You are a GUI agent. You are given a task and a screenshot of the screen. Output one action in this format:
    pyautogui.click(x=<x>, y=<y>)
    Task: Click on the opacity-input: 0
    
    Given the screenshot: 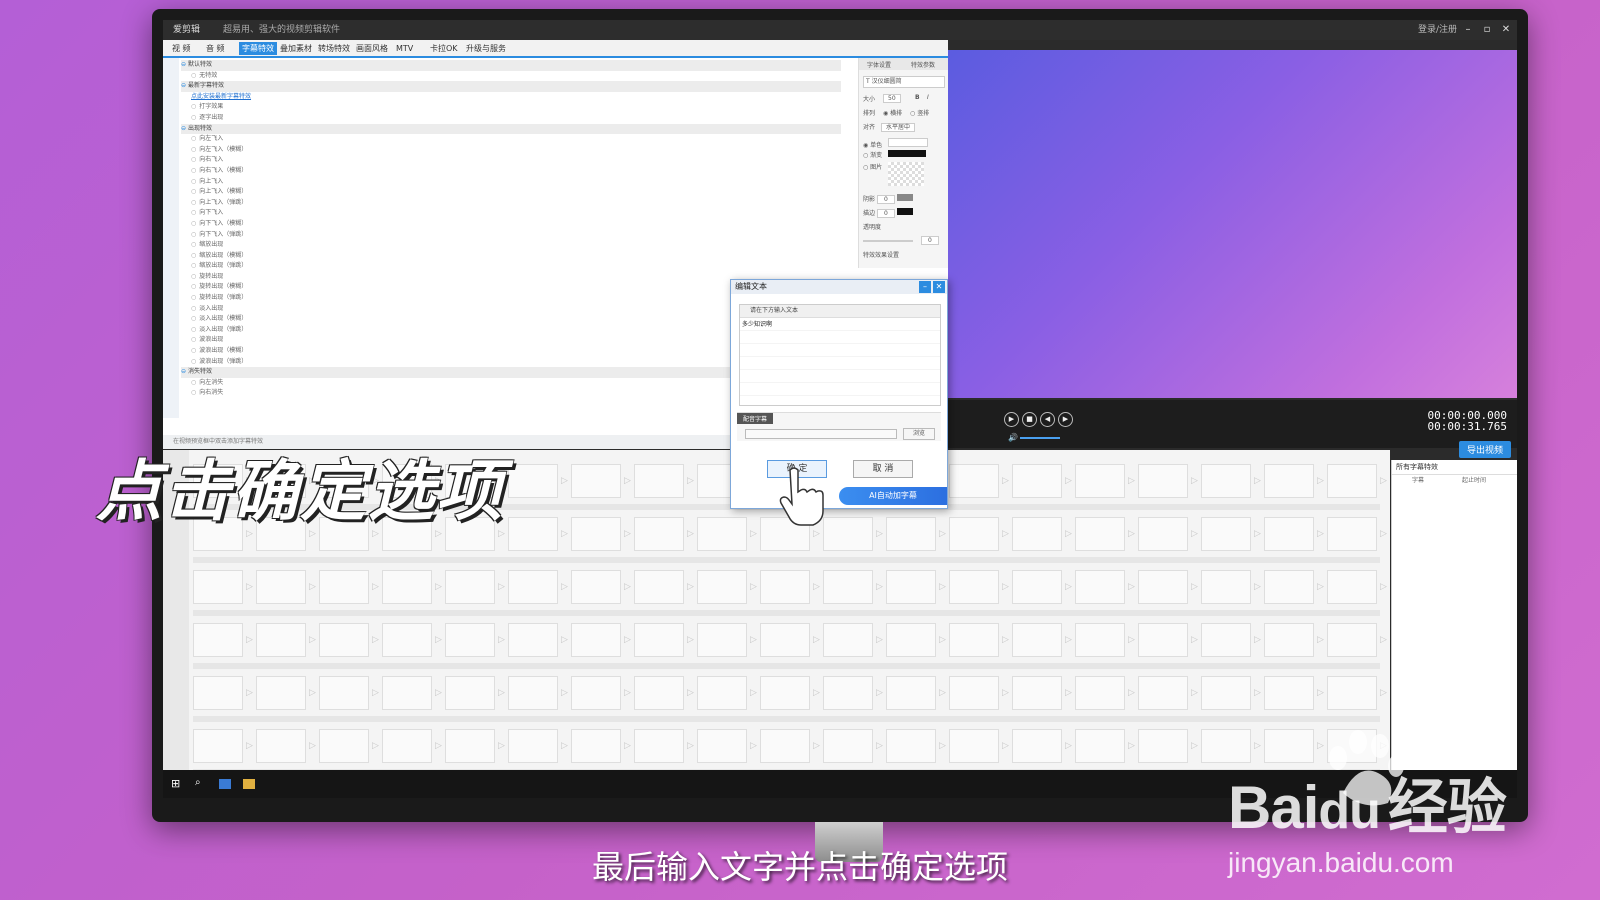 What is the action you would take?
    pyautogui.click(x=930, y=240)
    